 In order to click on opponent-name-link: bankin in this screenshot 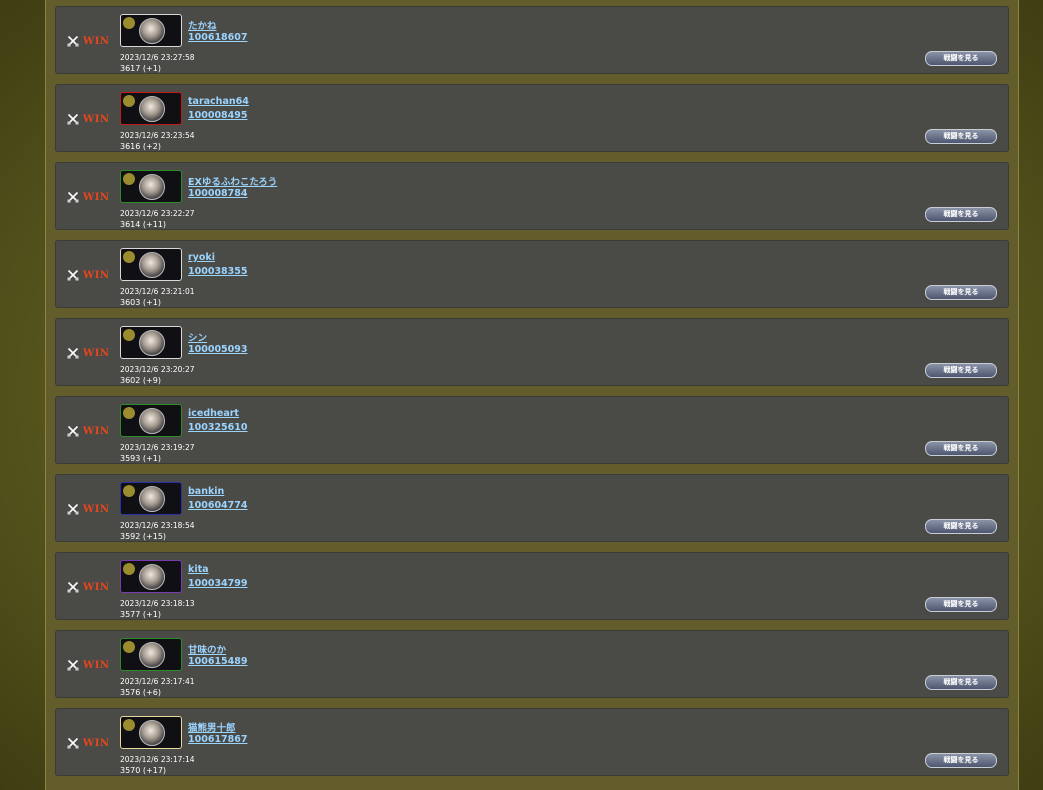, I will do `click(206, 491)`.